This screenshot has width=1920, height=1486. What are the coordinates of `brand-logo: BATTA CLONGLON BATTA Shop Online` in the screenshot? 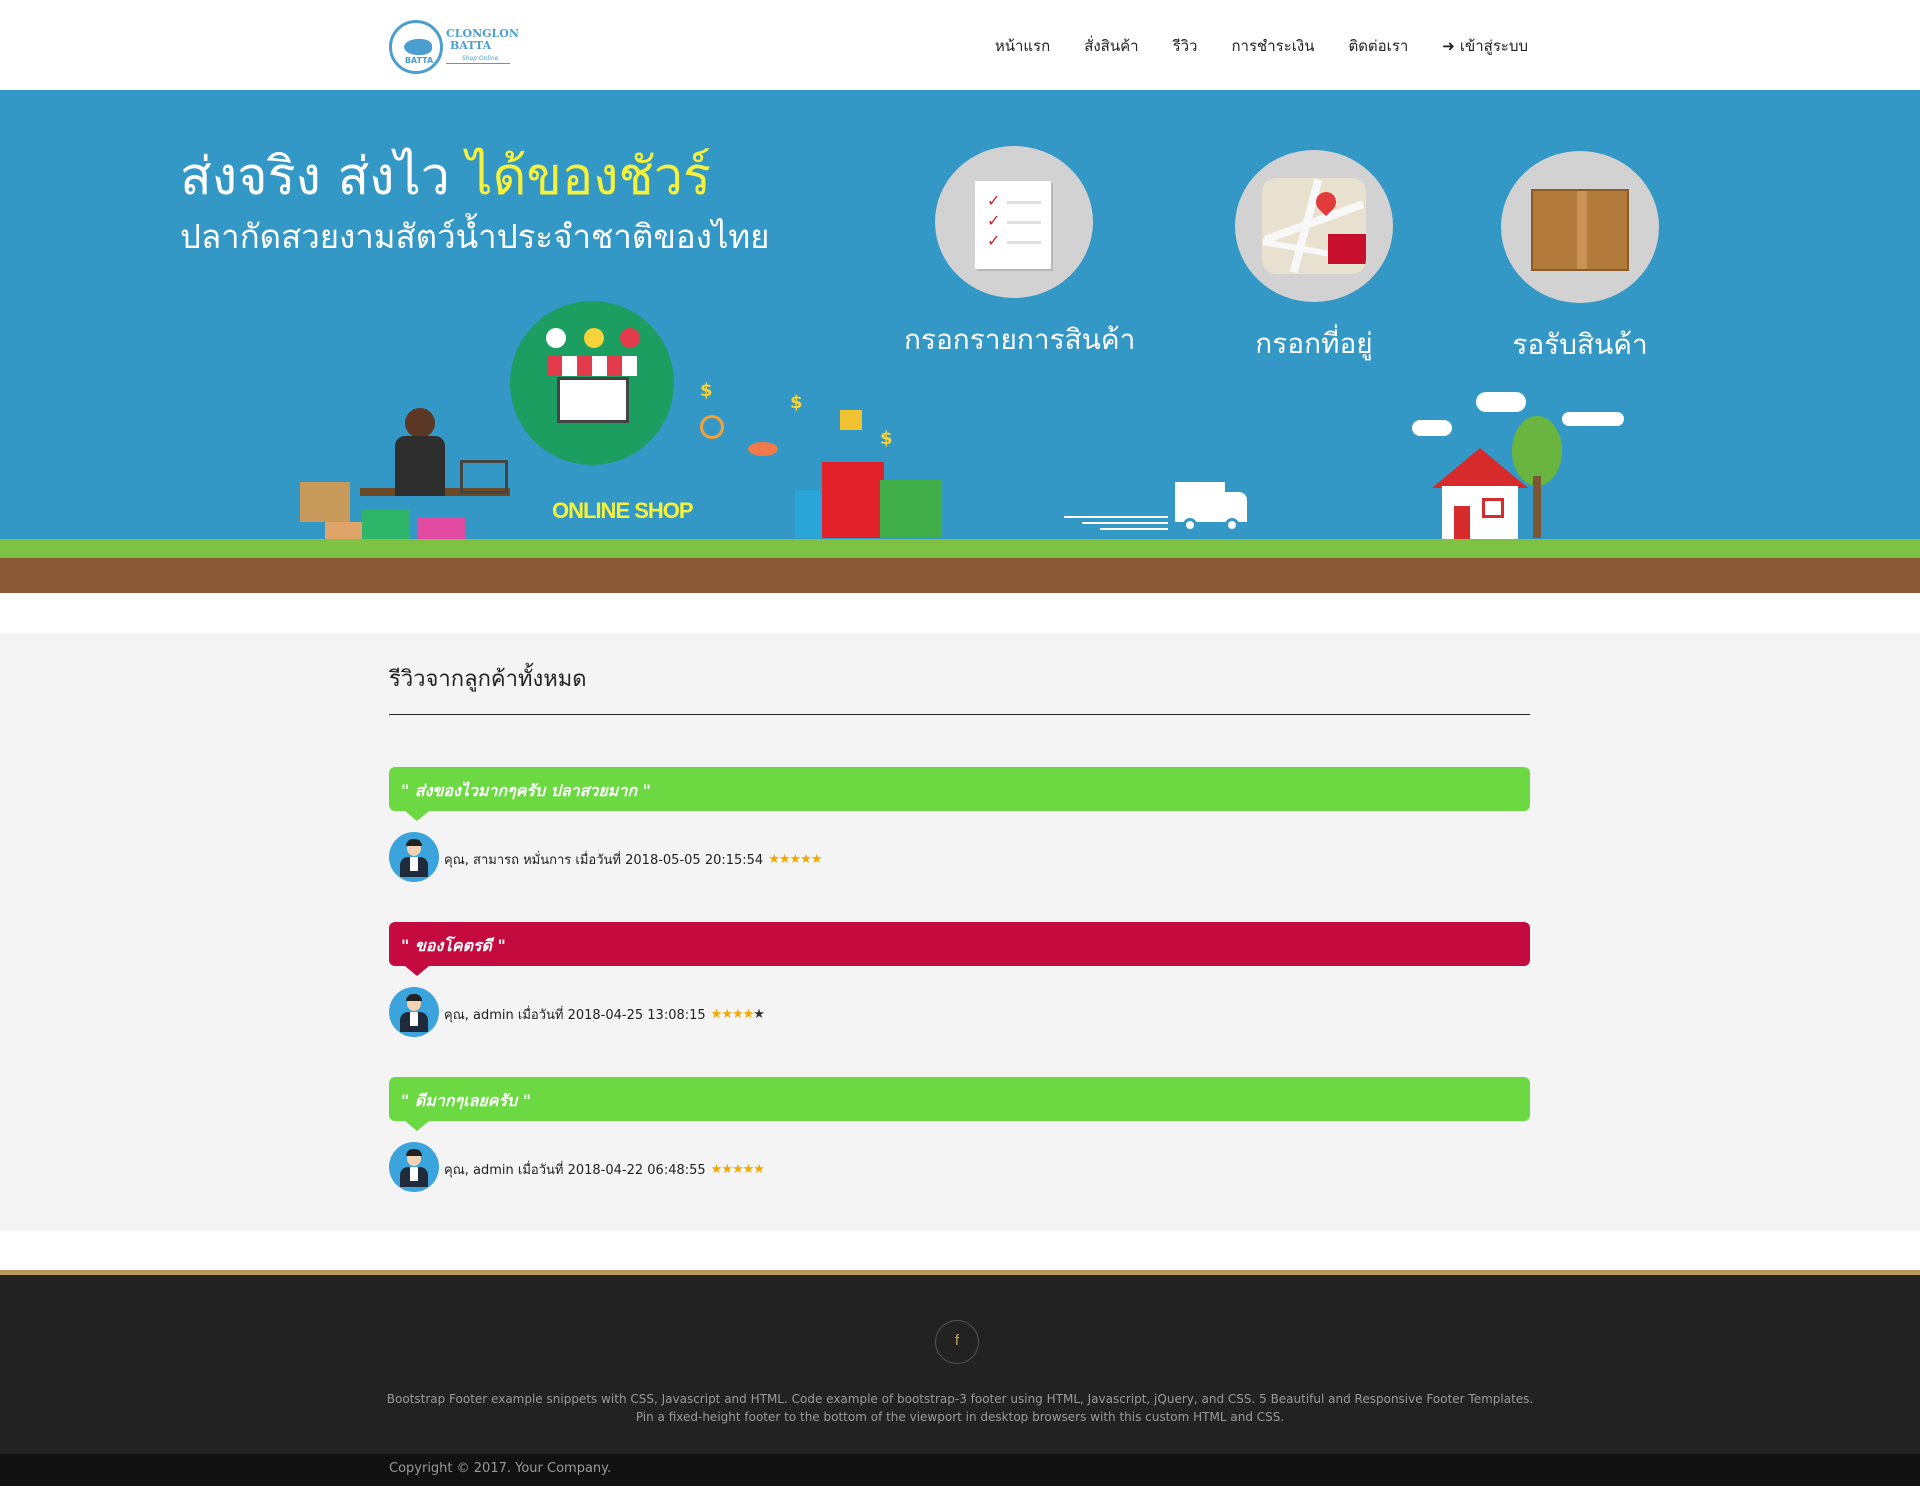 It's located at (454, 47).